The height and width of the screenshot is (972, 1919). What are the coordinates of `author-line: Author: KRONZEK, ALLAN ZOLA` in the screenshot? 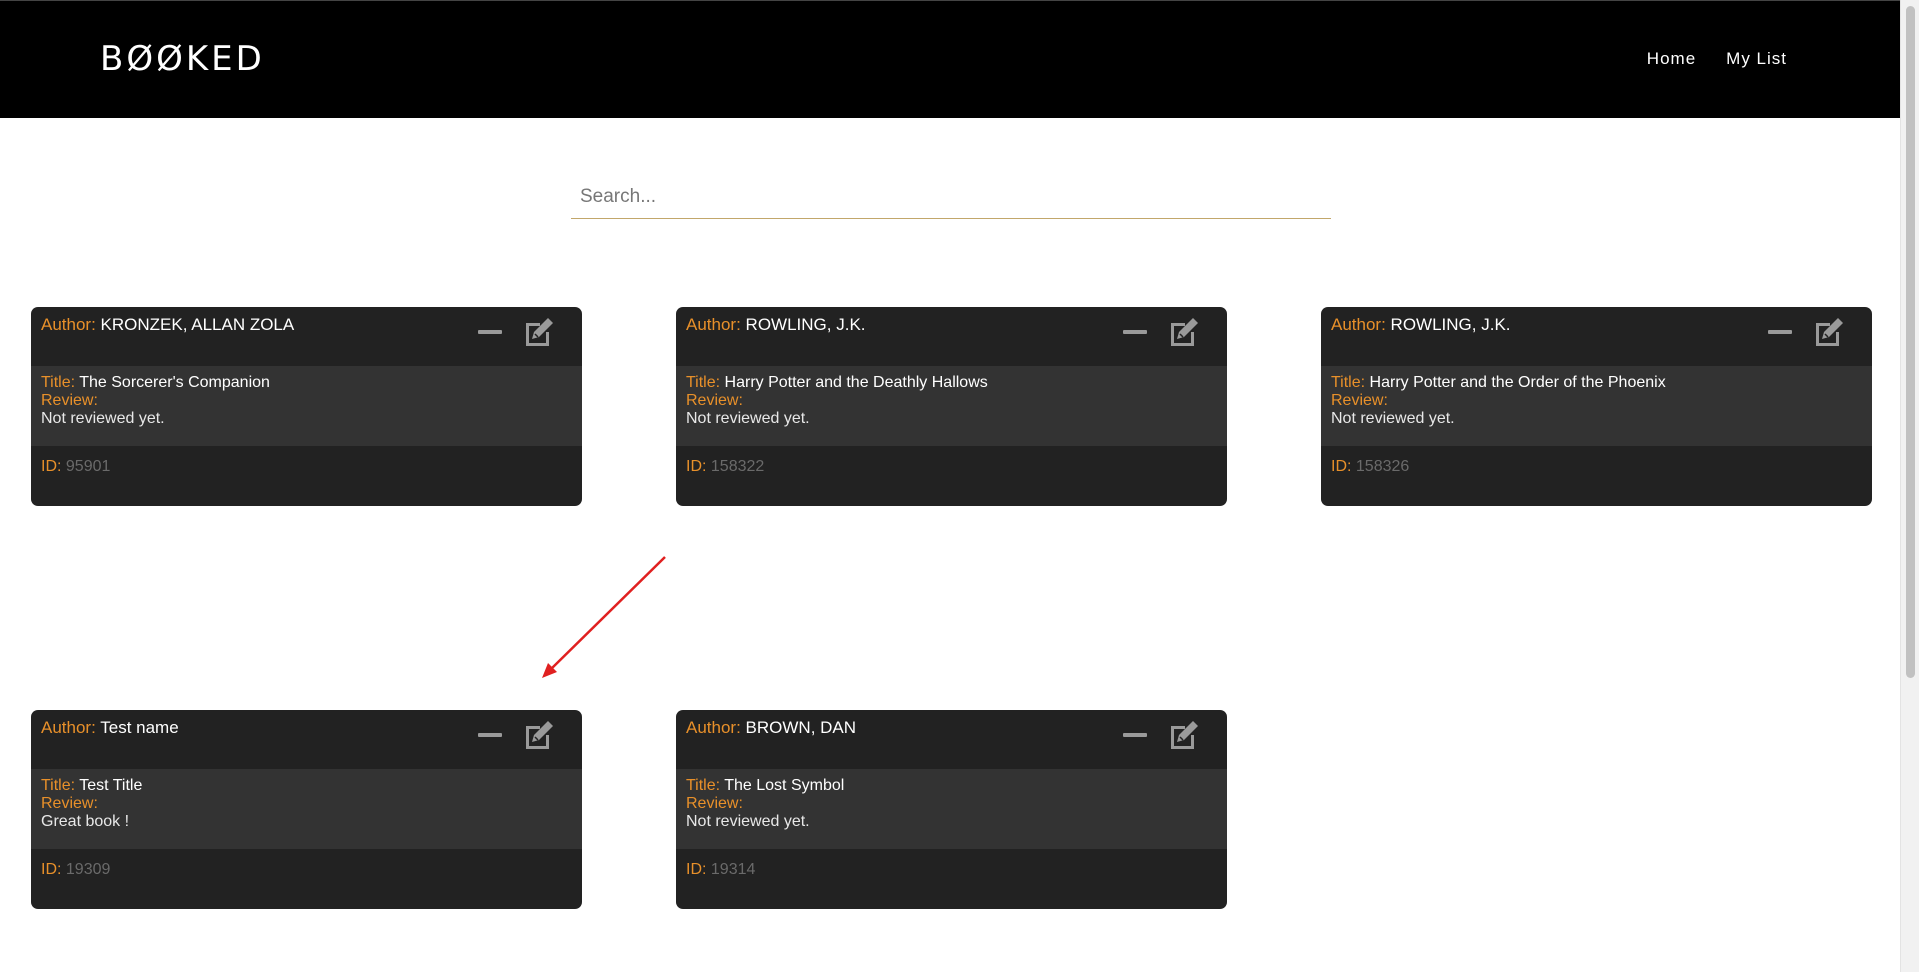 It's located at (167, 325).